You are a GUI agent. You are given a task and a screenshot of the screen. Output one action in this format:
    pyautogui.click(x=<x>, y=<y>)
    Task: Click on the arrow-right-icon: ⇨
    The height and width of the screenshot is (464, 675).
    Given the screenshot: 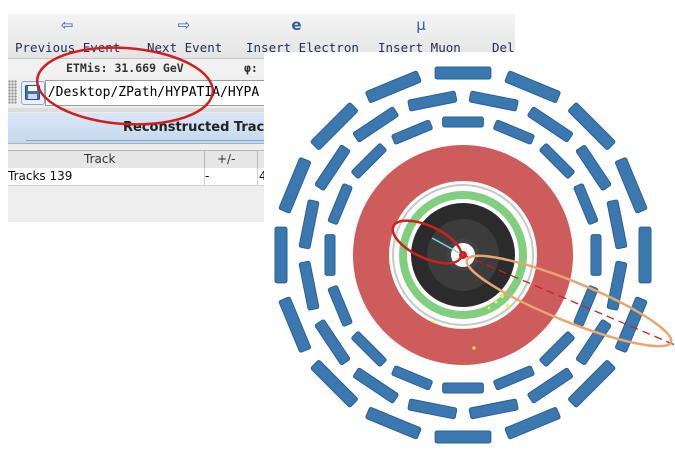 What is the action you would take?
    pyautogui.click(x=184, y=25)
    